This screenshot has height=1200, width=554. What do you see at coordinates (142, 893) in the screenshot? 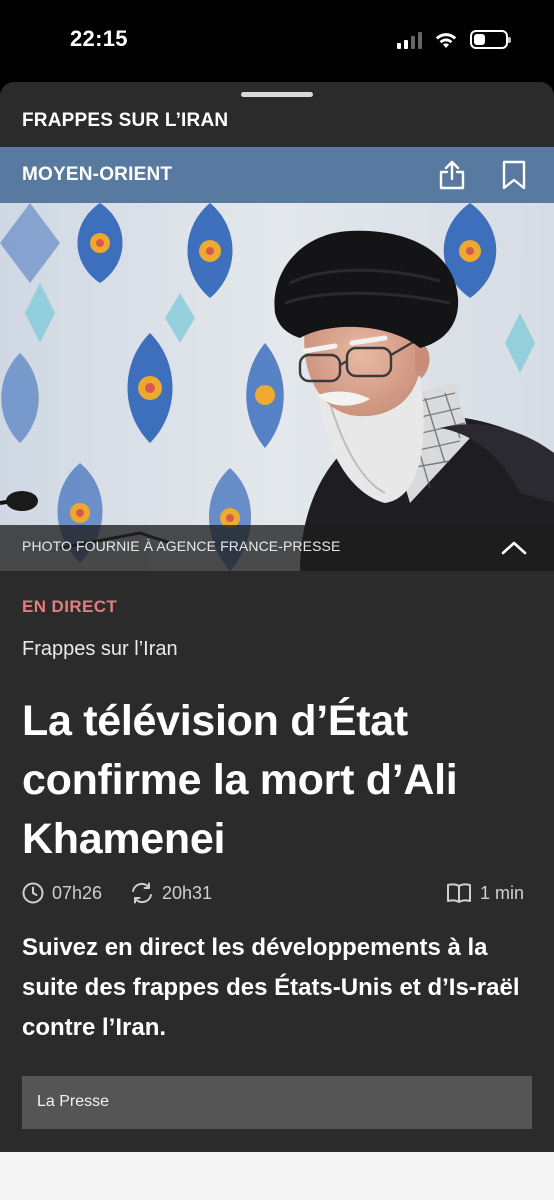
I see `refresh-icon` at bounding box center [142, 893].